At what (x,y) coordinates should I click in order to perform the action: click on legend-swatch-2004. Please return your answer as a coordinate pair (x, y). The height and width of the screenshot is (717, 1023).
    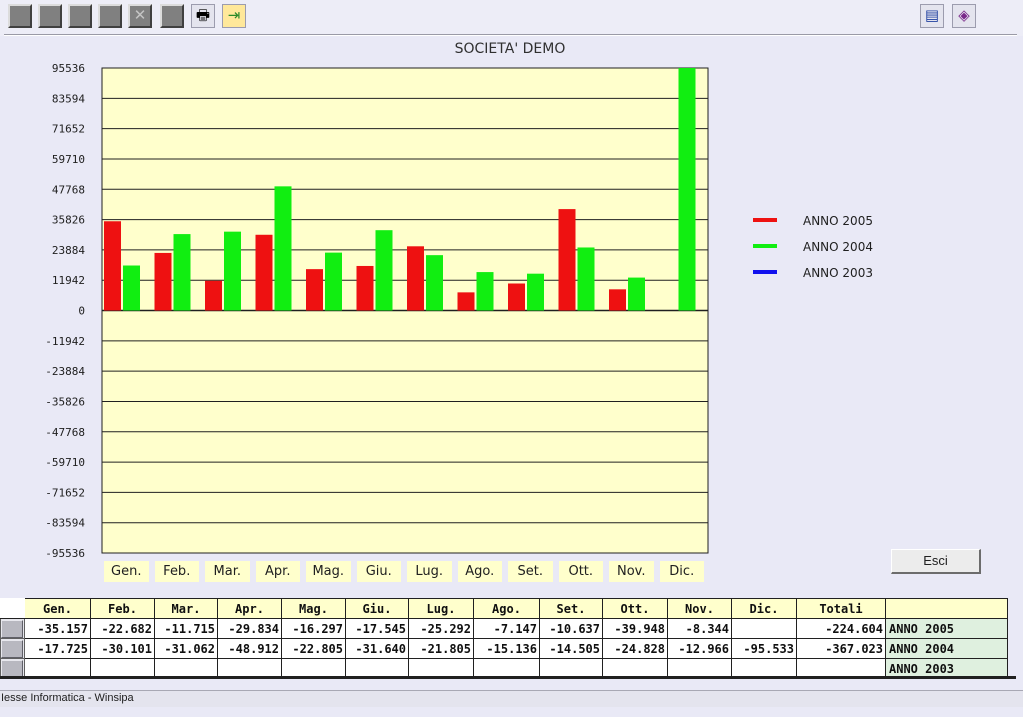
    Looking at the image, I should click on (765, 246).